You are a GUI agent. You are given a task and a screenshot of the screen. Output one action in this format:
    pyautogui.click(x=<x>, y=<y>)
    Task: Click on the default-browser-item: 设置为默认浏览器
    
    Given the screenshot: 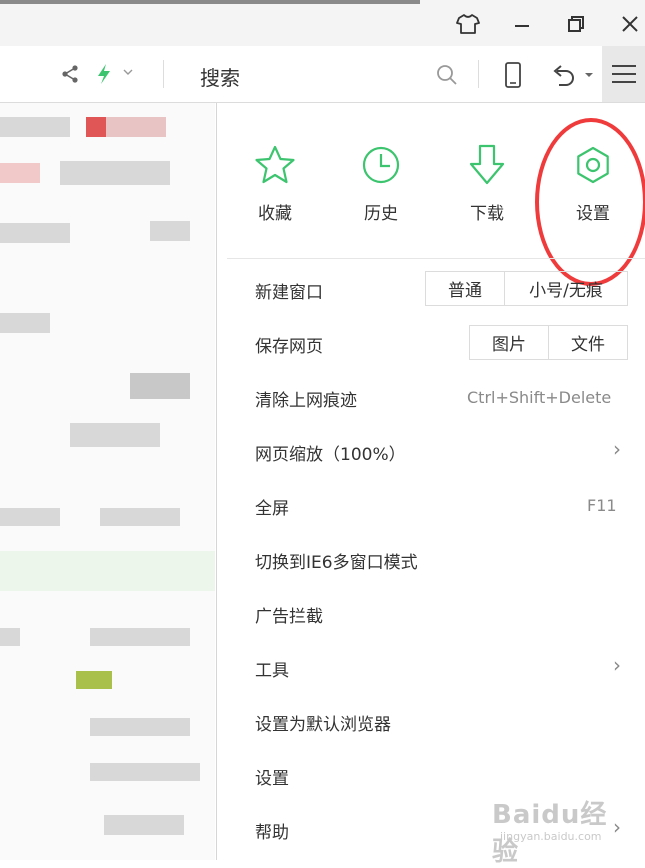 What is the action you would take?
    pyautogui.click(x=445, y=722)
    